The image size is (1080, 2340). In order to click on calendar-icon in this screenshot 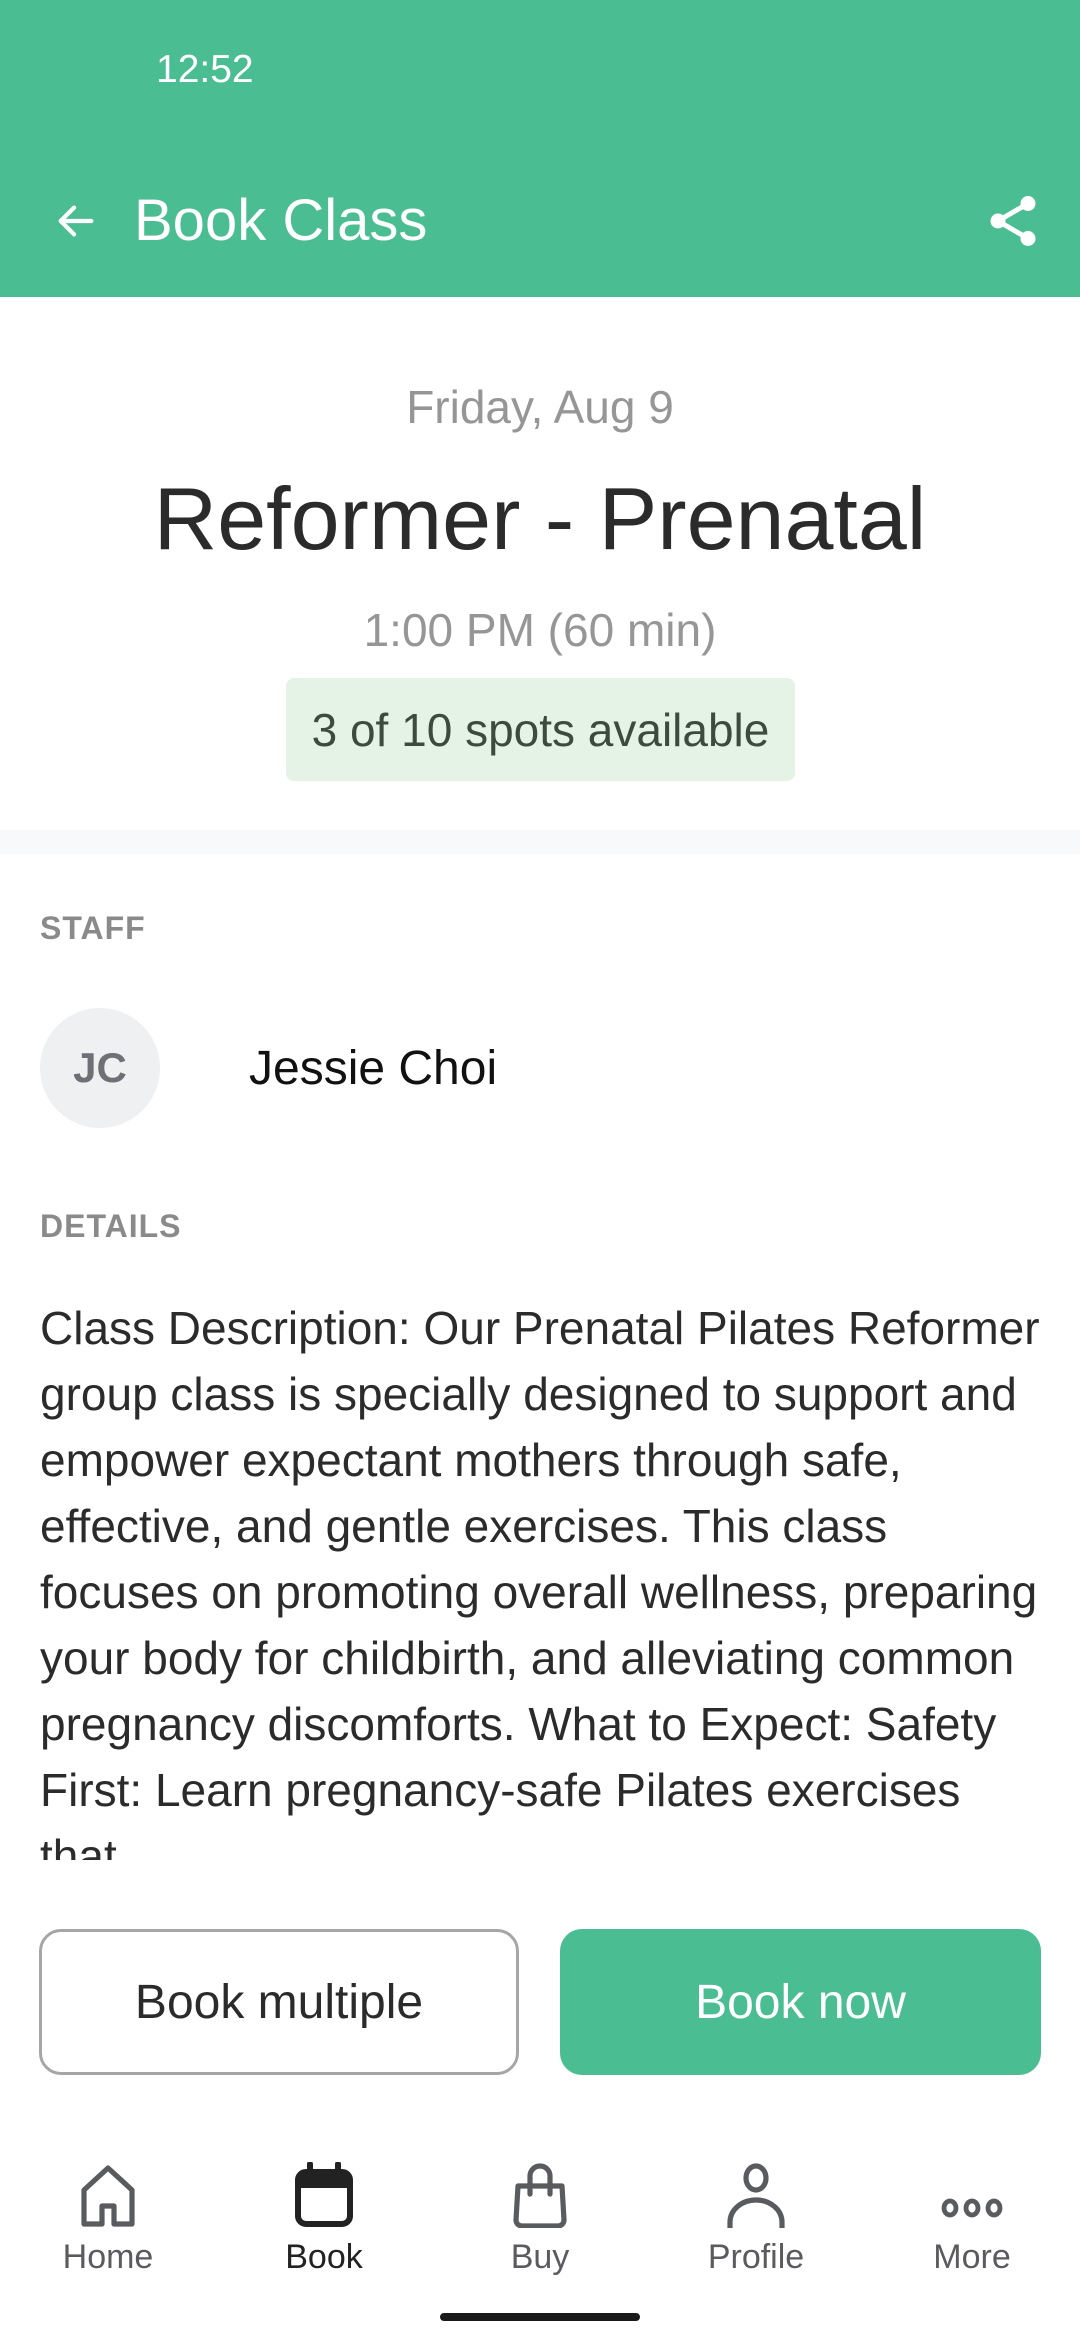, I will do `click(324, 2194)`.